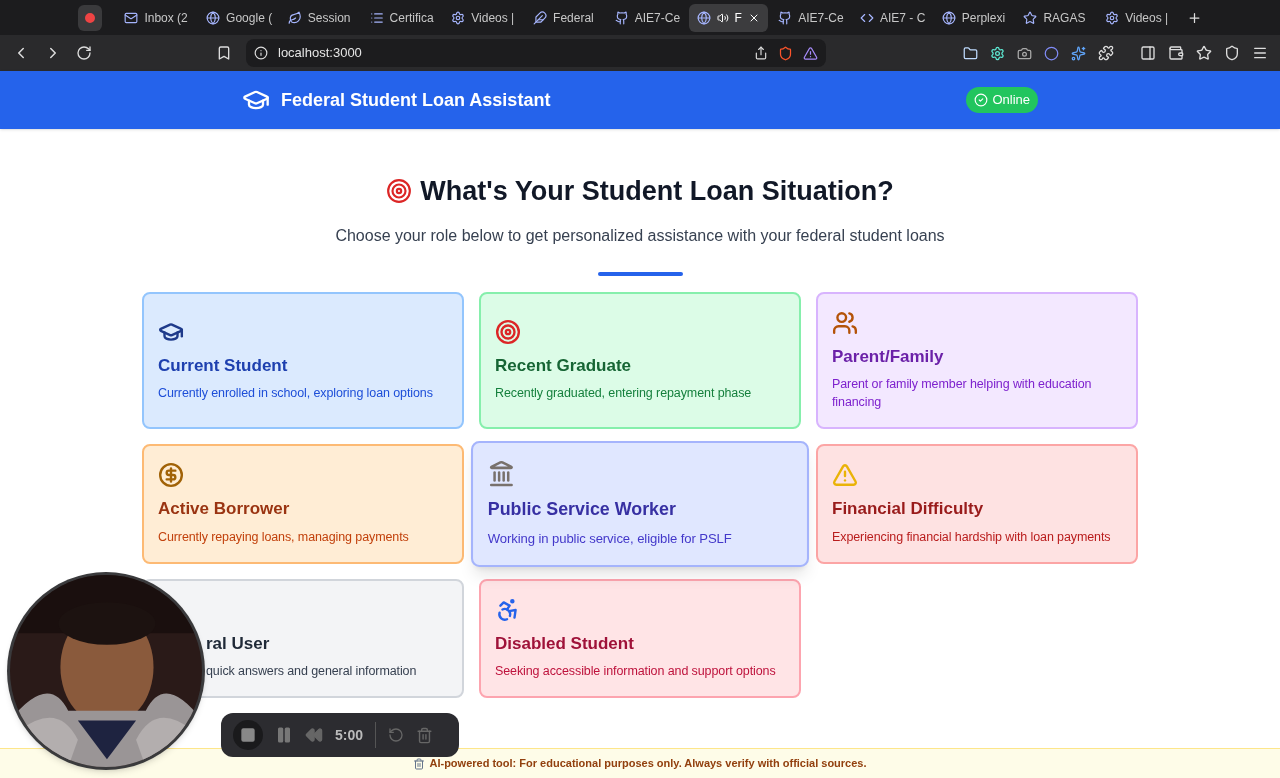  Describe the element at coordinates (223, 365) in the screenshot. I see `role-title: Current Student` at that location.